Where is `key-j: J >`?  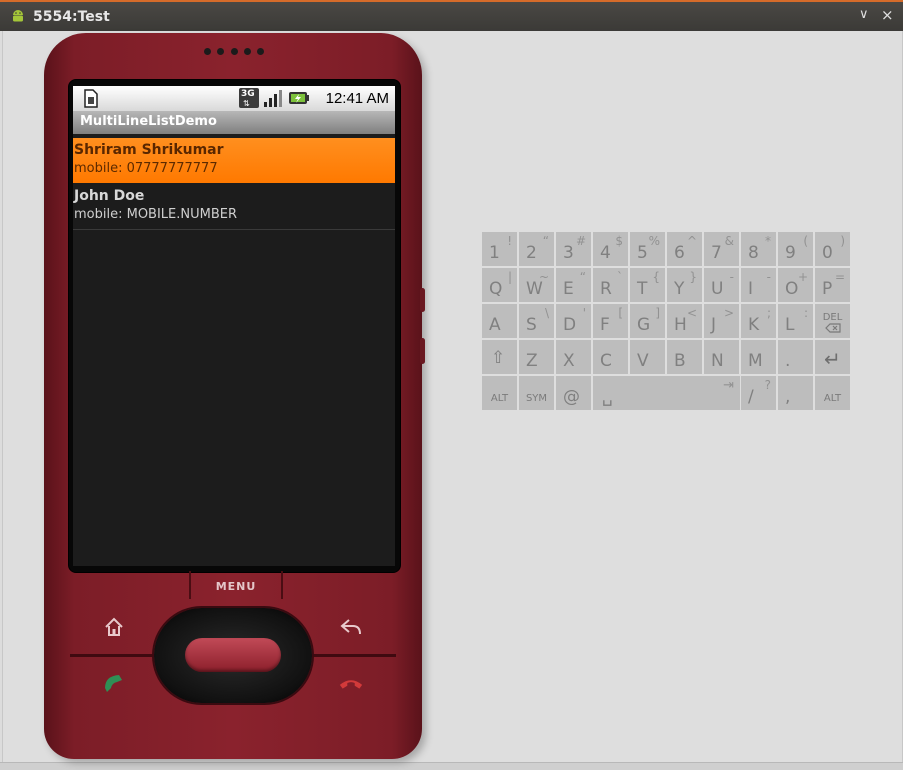 key-j: J > is located at coordinates (721, 321).